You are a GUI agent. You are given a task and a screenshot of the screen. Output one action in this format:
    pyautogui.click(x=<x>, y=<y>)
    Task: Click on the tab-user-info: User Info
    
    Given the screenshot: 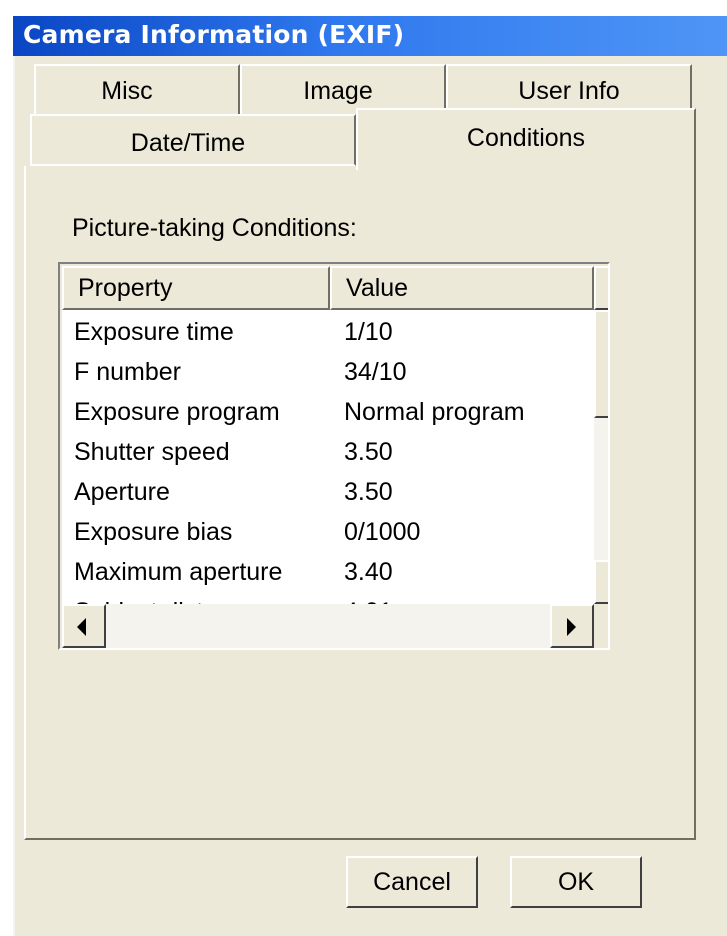 What is the action you would take?
    pyautogui.click(x=569, y=89)
    